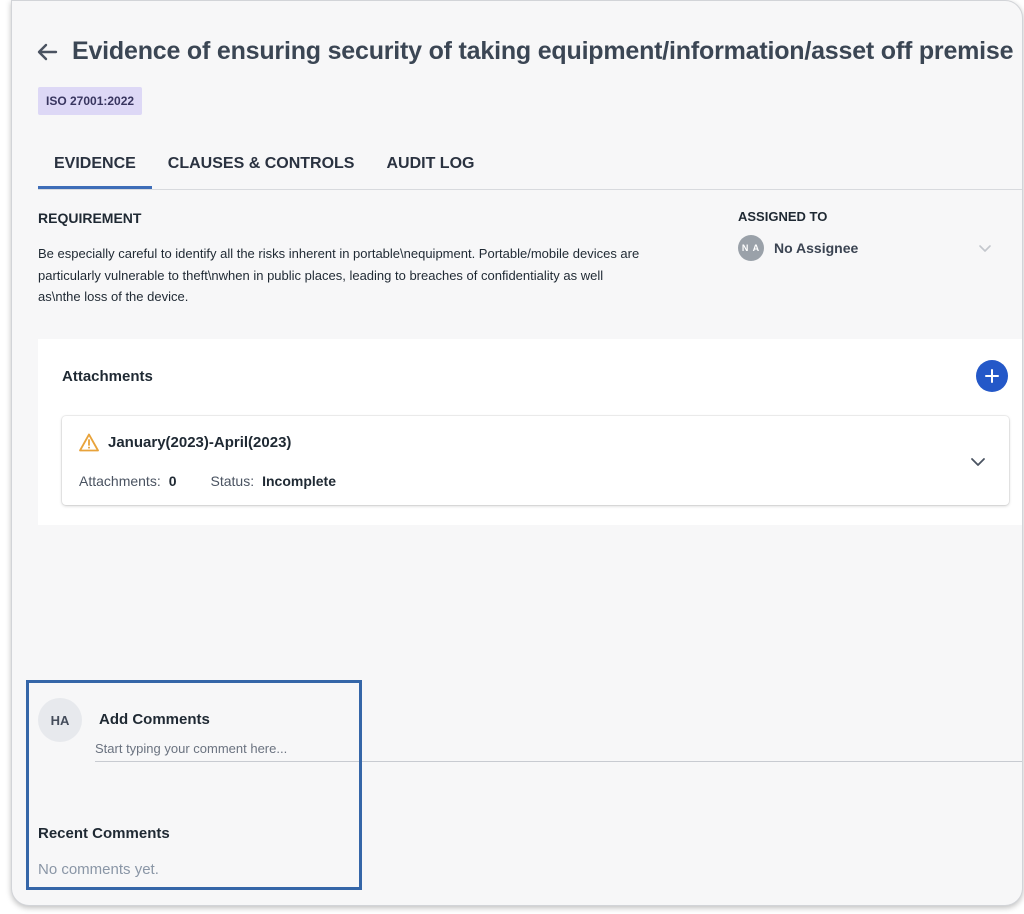 This screenshot has width=1024, height=914. I want to click on back-arrow-icon, so click(47, 52).